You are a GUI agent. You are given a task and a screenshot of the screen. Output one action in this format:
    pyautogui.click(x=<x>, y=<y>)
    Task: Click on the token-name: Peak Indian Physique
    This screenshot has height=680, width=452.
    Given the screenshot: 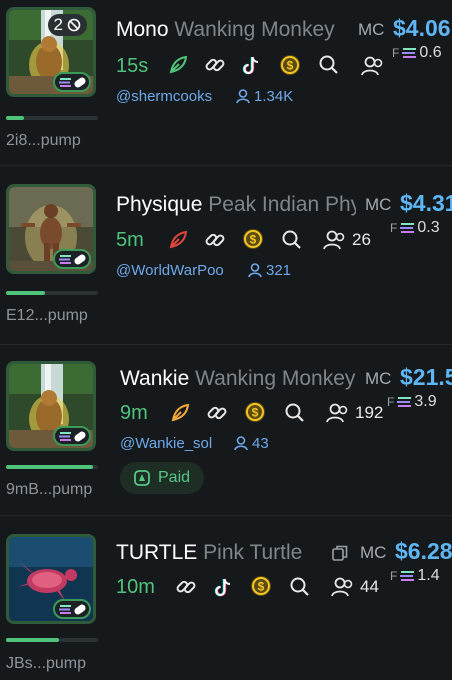 What is the action you would take?
    pyautogui.click(x=282, y=204)
    